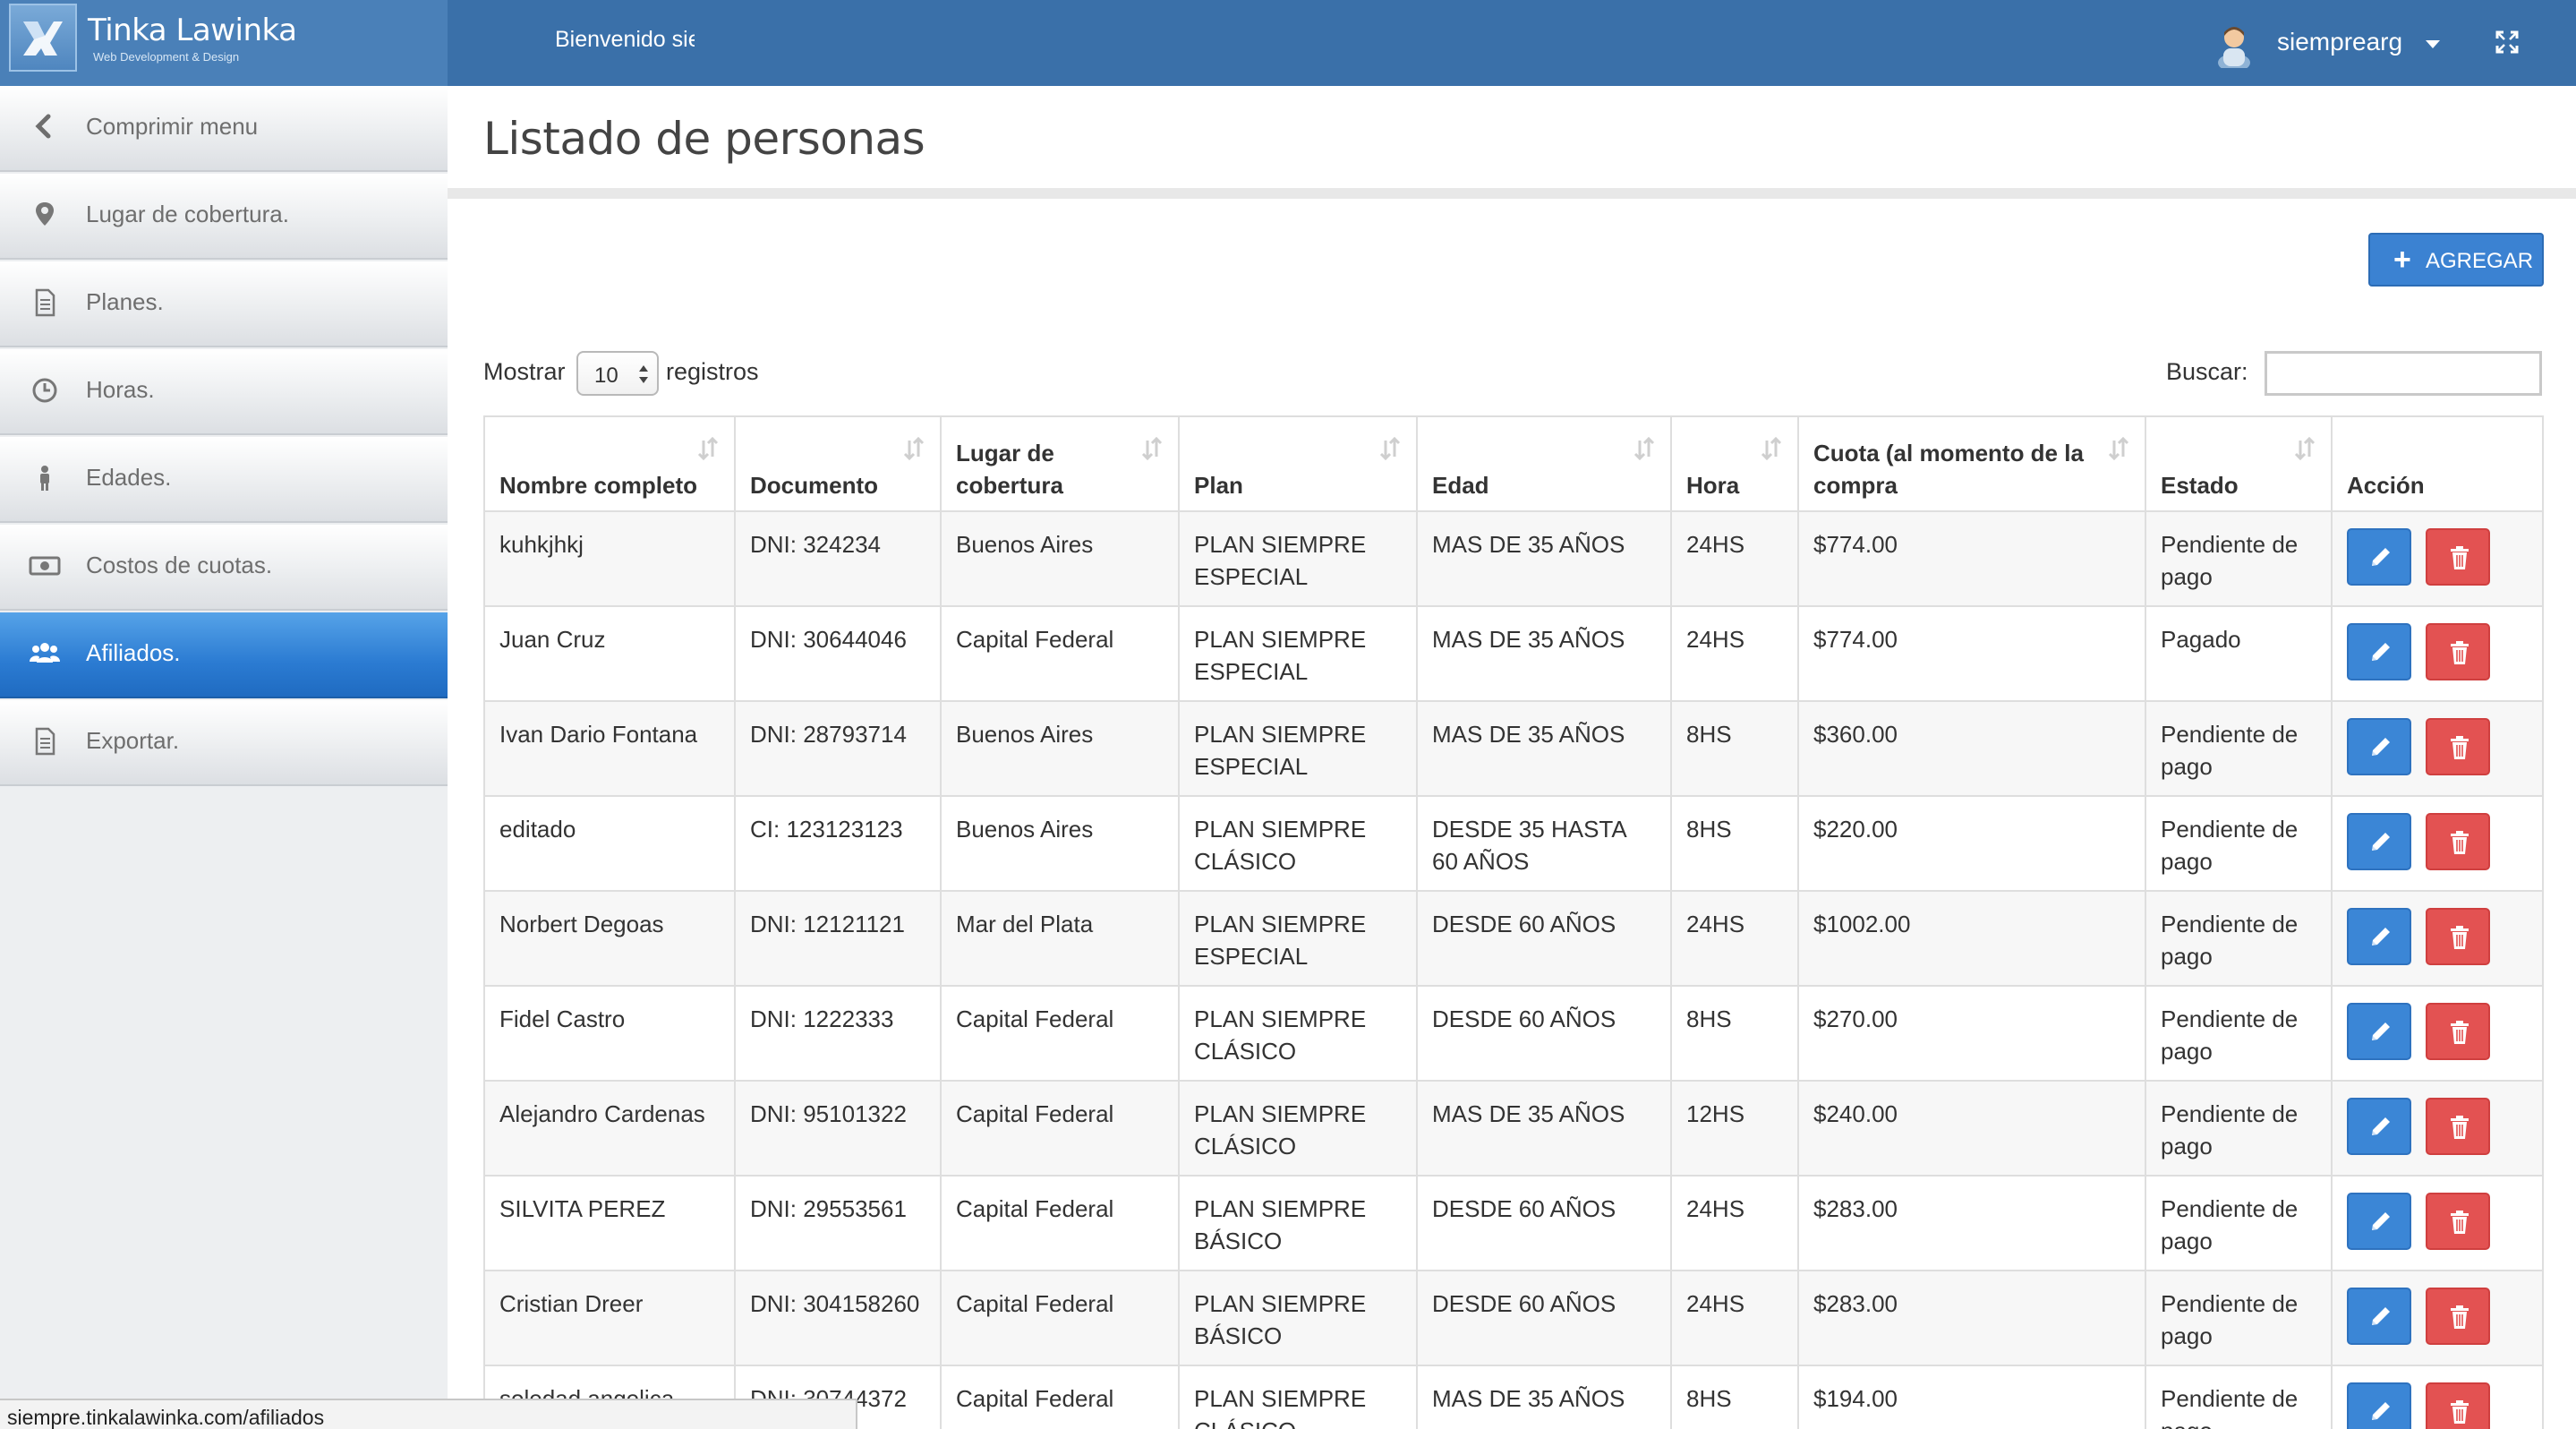 The height and width of the screenshot is (1429, 2576). I want to click on table-cell: PLAN SIEMPRE BÁSICO, so click(1298, 1318).